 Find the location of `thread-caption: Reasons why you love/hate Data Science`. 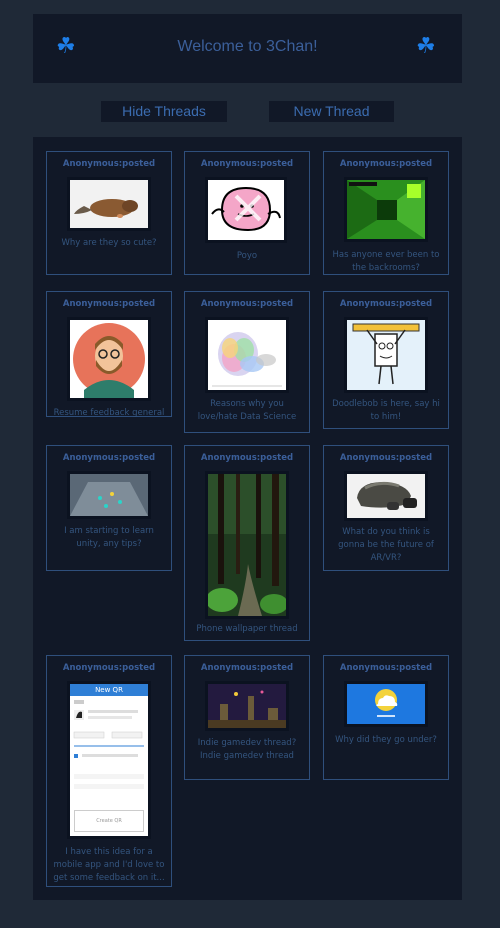

thread-caption: Reasons why you love/hate Data Science is located at coordinates (247, 410).